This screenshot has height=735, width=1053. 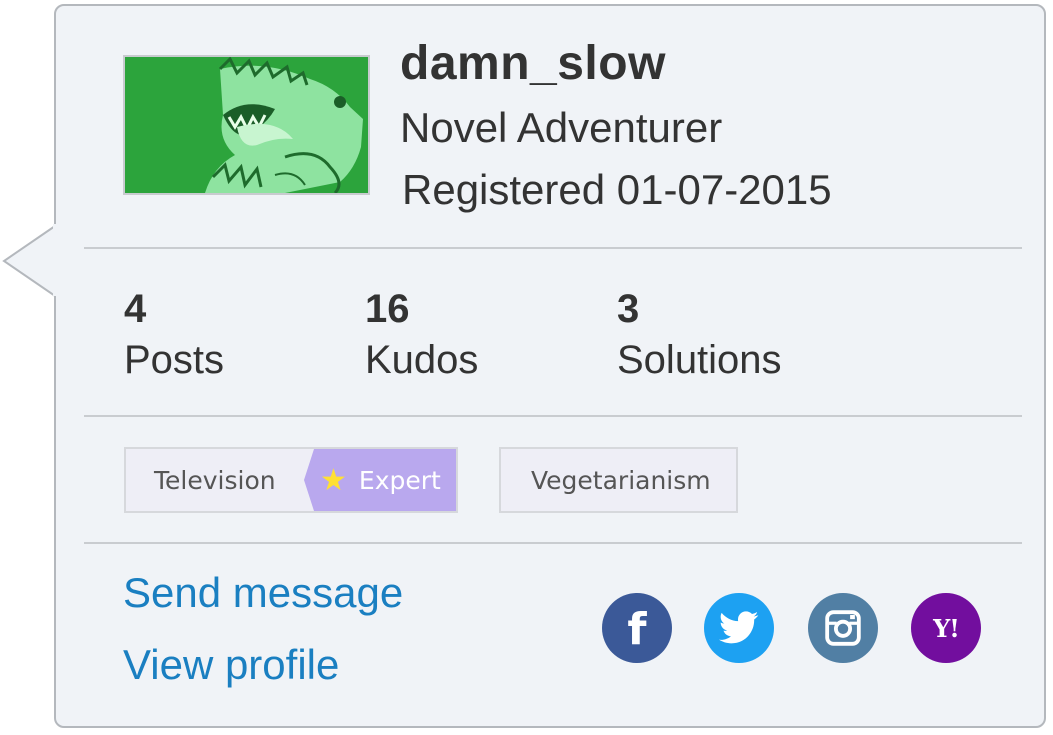 What do you see at coordinates (387, 309) in the screenshot?
I see `stat-value: 16` at bounding box center [387, 309].